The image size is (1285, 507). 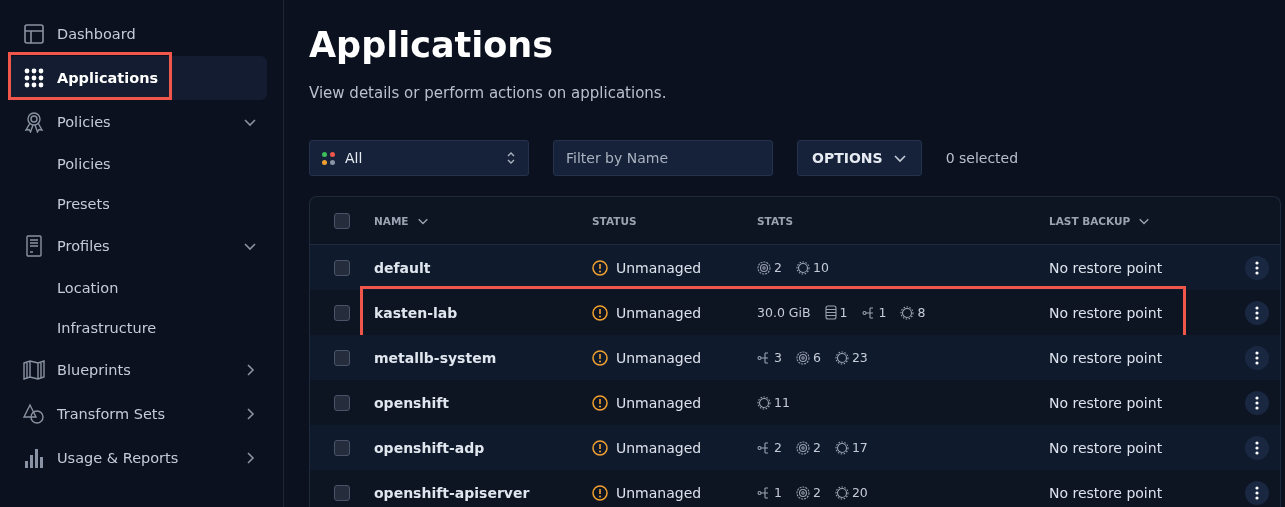 What do you see at coordinates (342, 220) in the screenshot?
I see `select-all-checkbox` at bounding box center [342, 220].